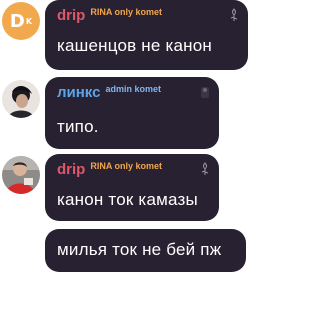  What do you see at coordinates (133, 89) in the screenshot?
I see `author-tag: admin komet` at bounding box center [133, 89].